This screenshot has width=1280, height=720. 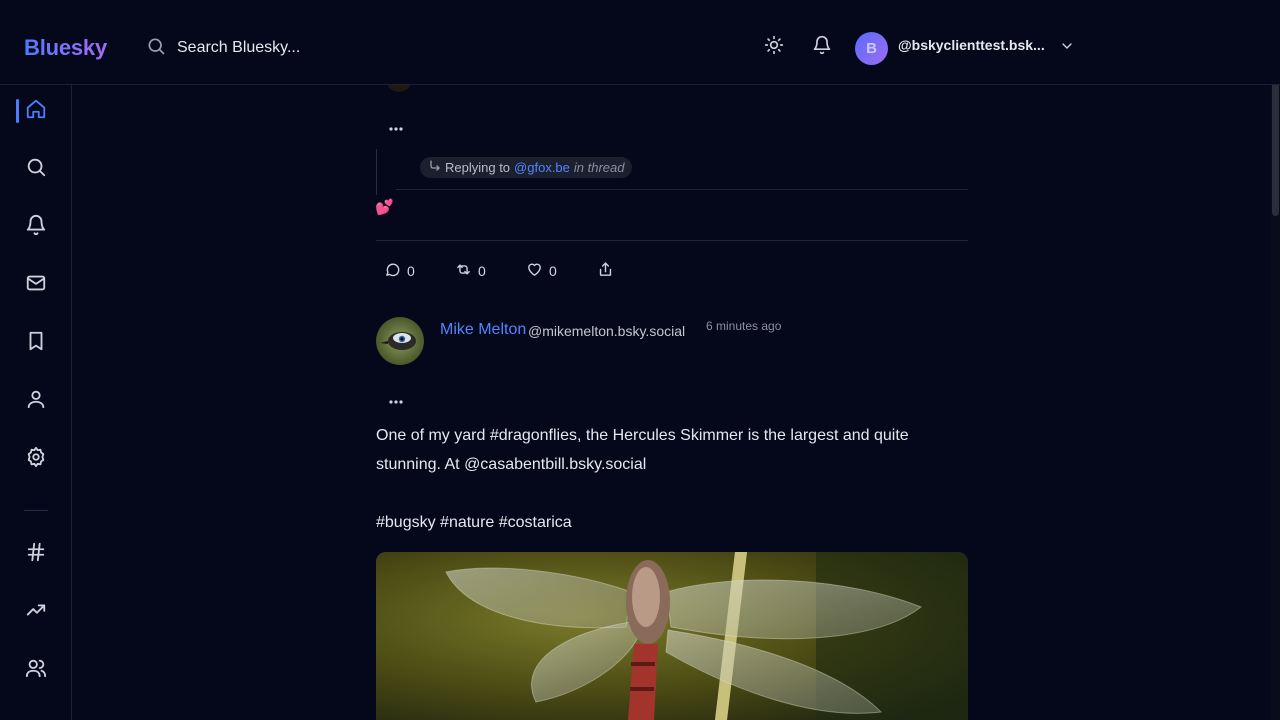 I want to click on like-button: 0, so click(x=541, y=271).